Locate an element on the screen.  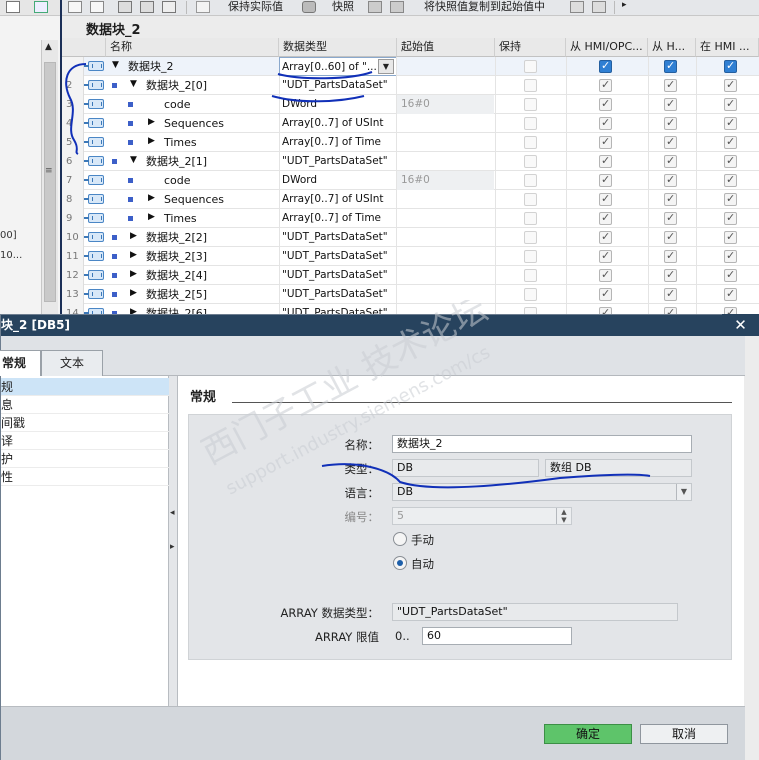
chevron-down-icon: ▼ is located at coordinates (683, 492).